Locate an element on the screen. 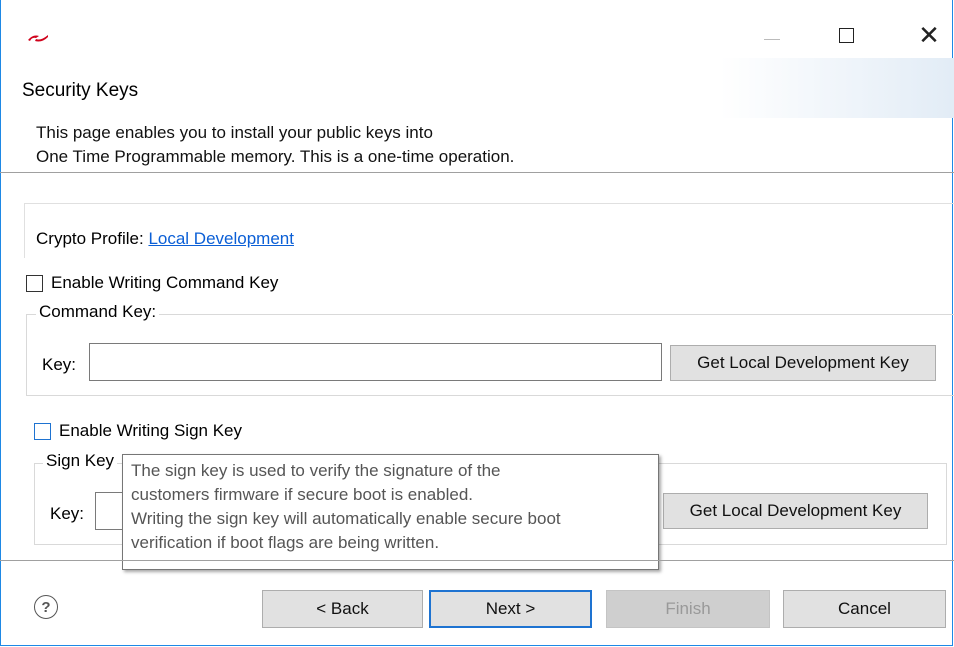  finish-button: Finish is located at coordinates (688, 609).